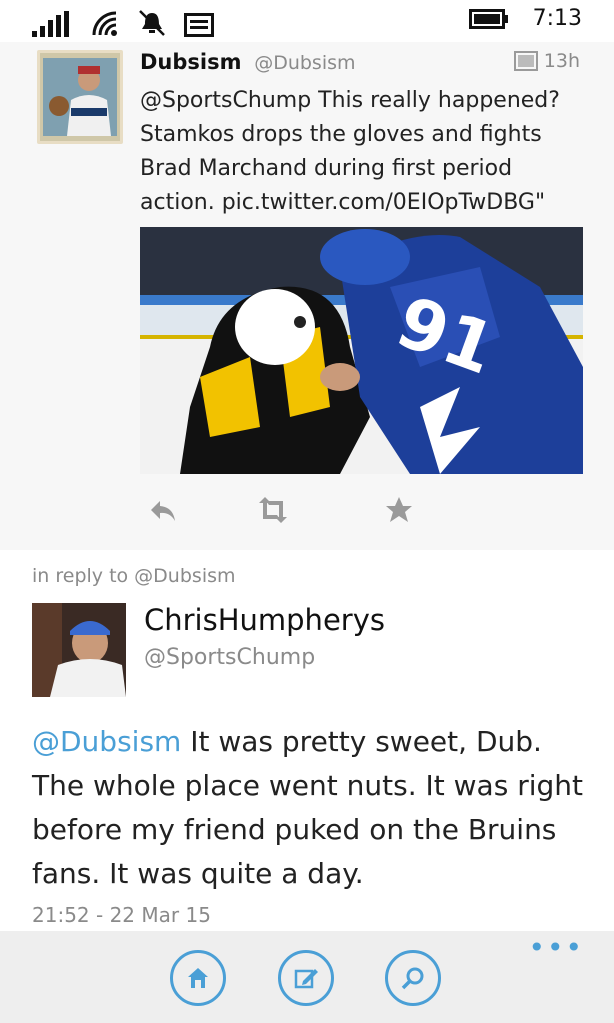  I want to click on quoted-tweet-actions, so click(361, 513).